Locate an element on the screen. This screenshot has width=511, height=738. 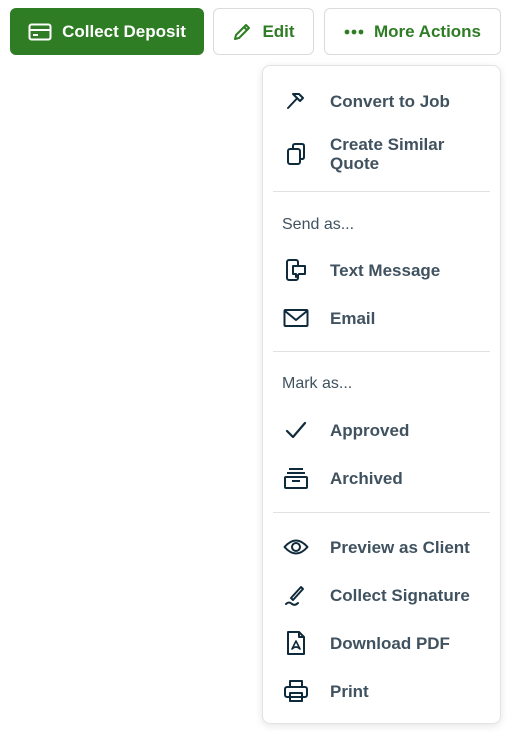
edit-button: Edit is located at coordinates (263, 31).